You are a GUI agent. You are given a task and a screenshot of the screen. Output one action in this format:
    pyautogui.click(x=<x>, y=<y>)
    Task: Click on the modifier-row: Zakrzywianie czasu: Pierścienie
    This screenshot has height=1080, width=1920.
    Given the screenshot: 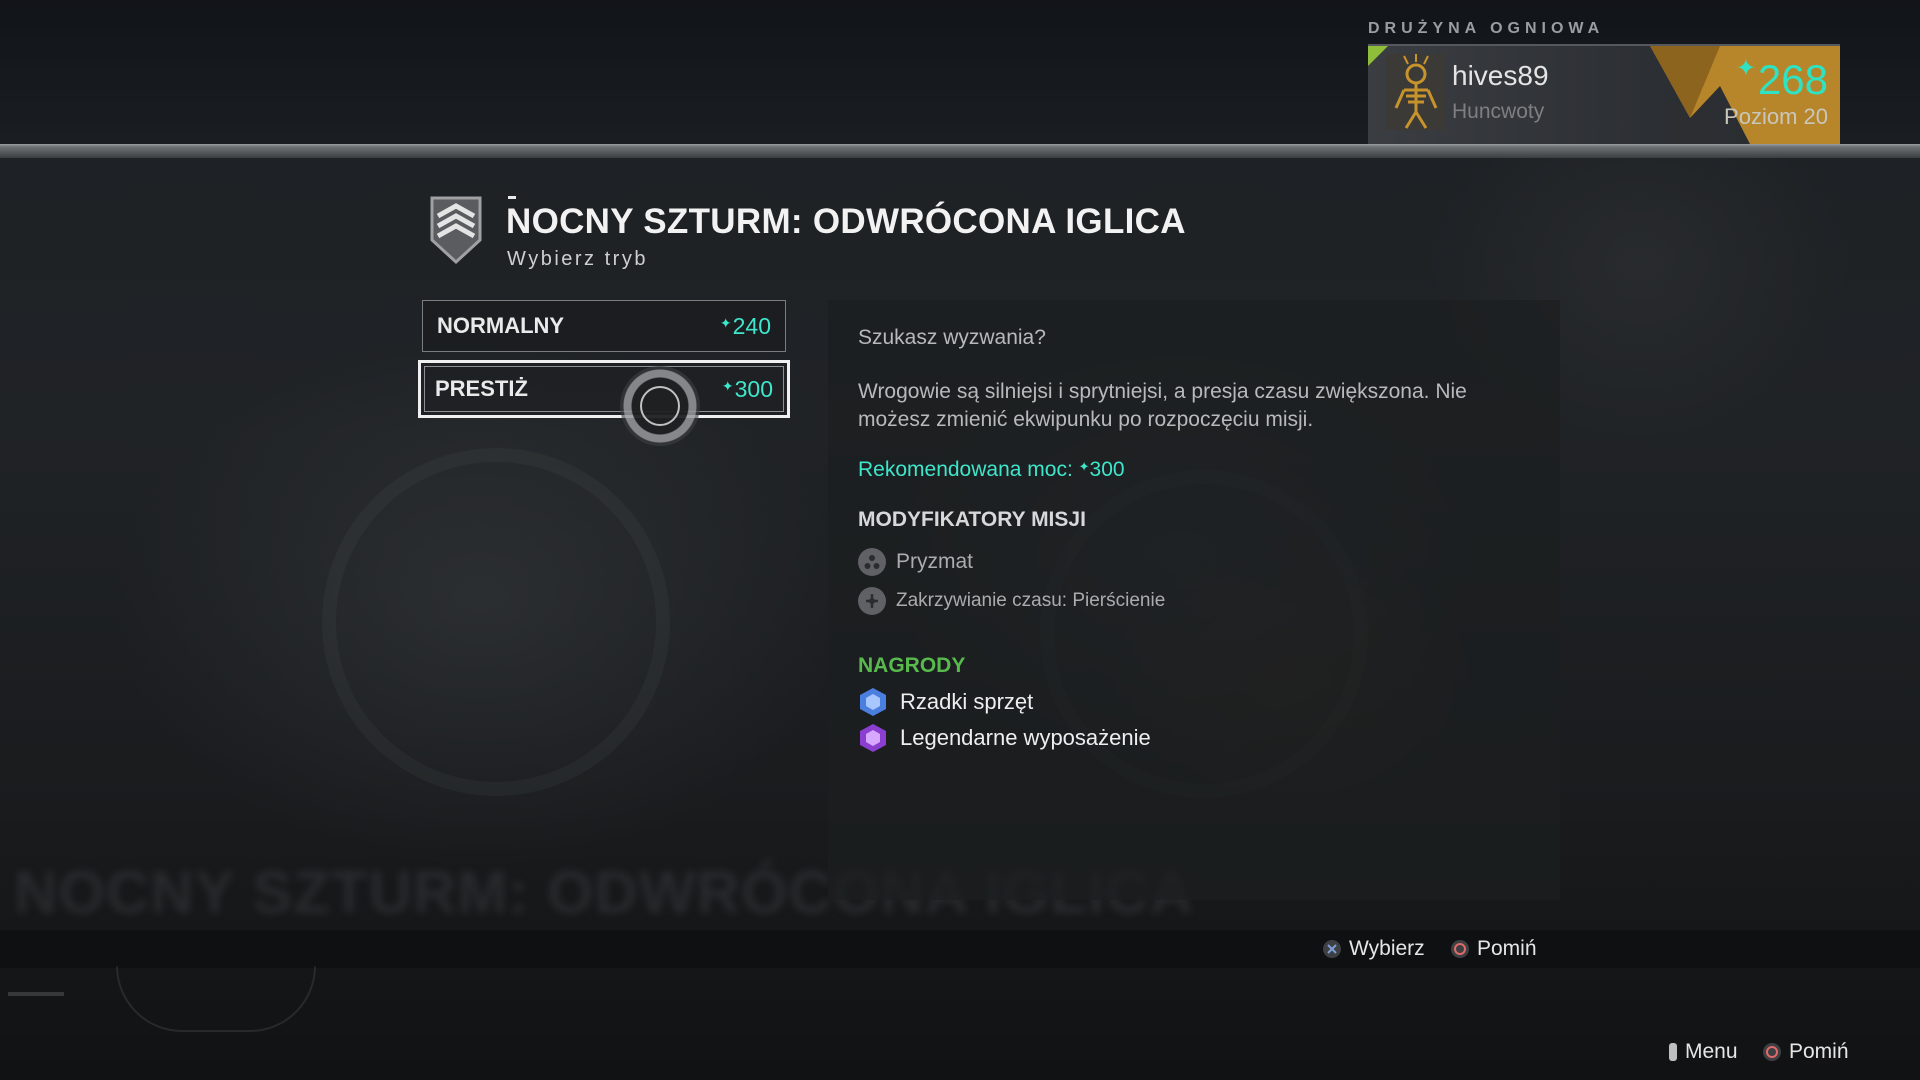 What is the action you would take?
    pyautogui.click(x=1011, y=601)
    